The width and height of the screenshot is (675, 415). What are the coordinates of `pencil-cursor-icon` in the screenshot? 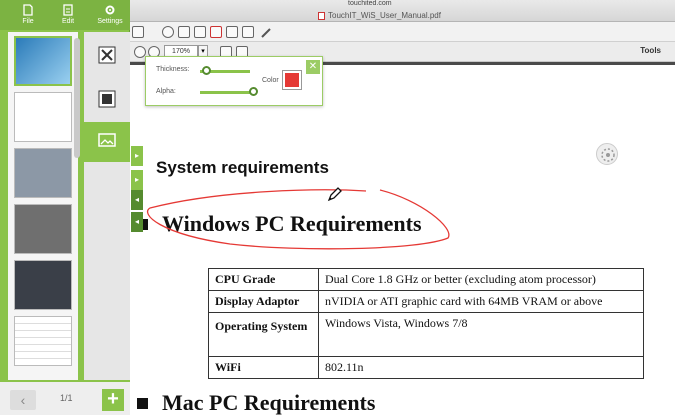 It's located at (335, 194).